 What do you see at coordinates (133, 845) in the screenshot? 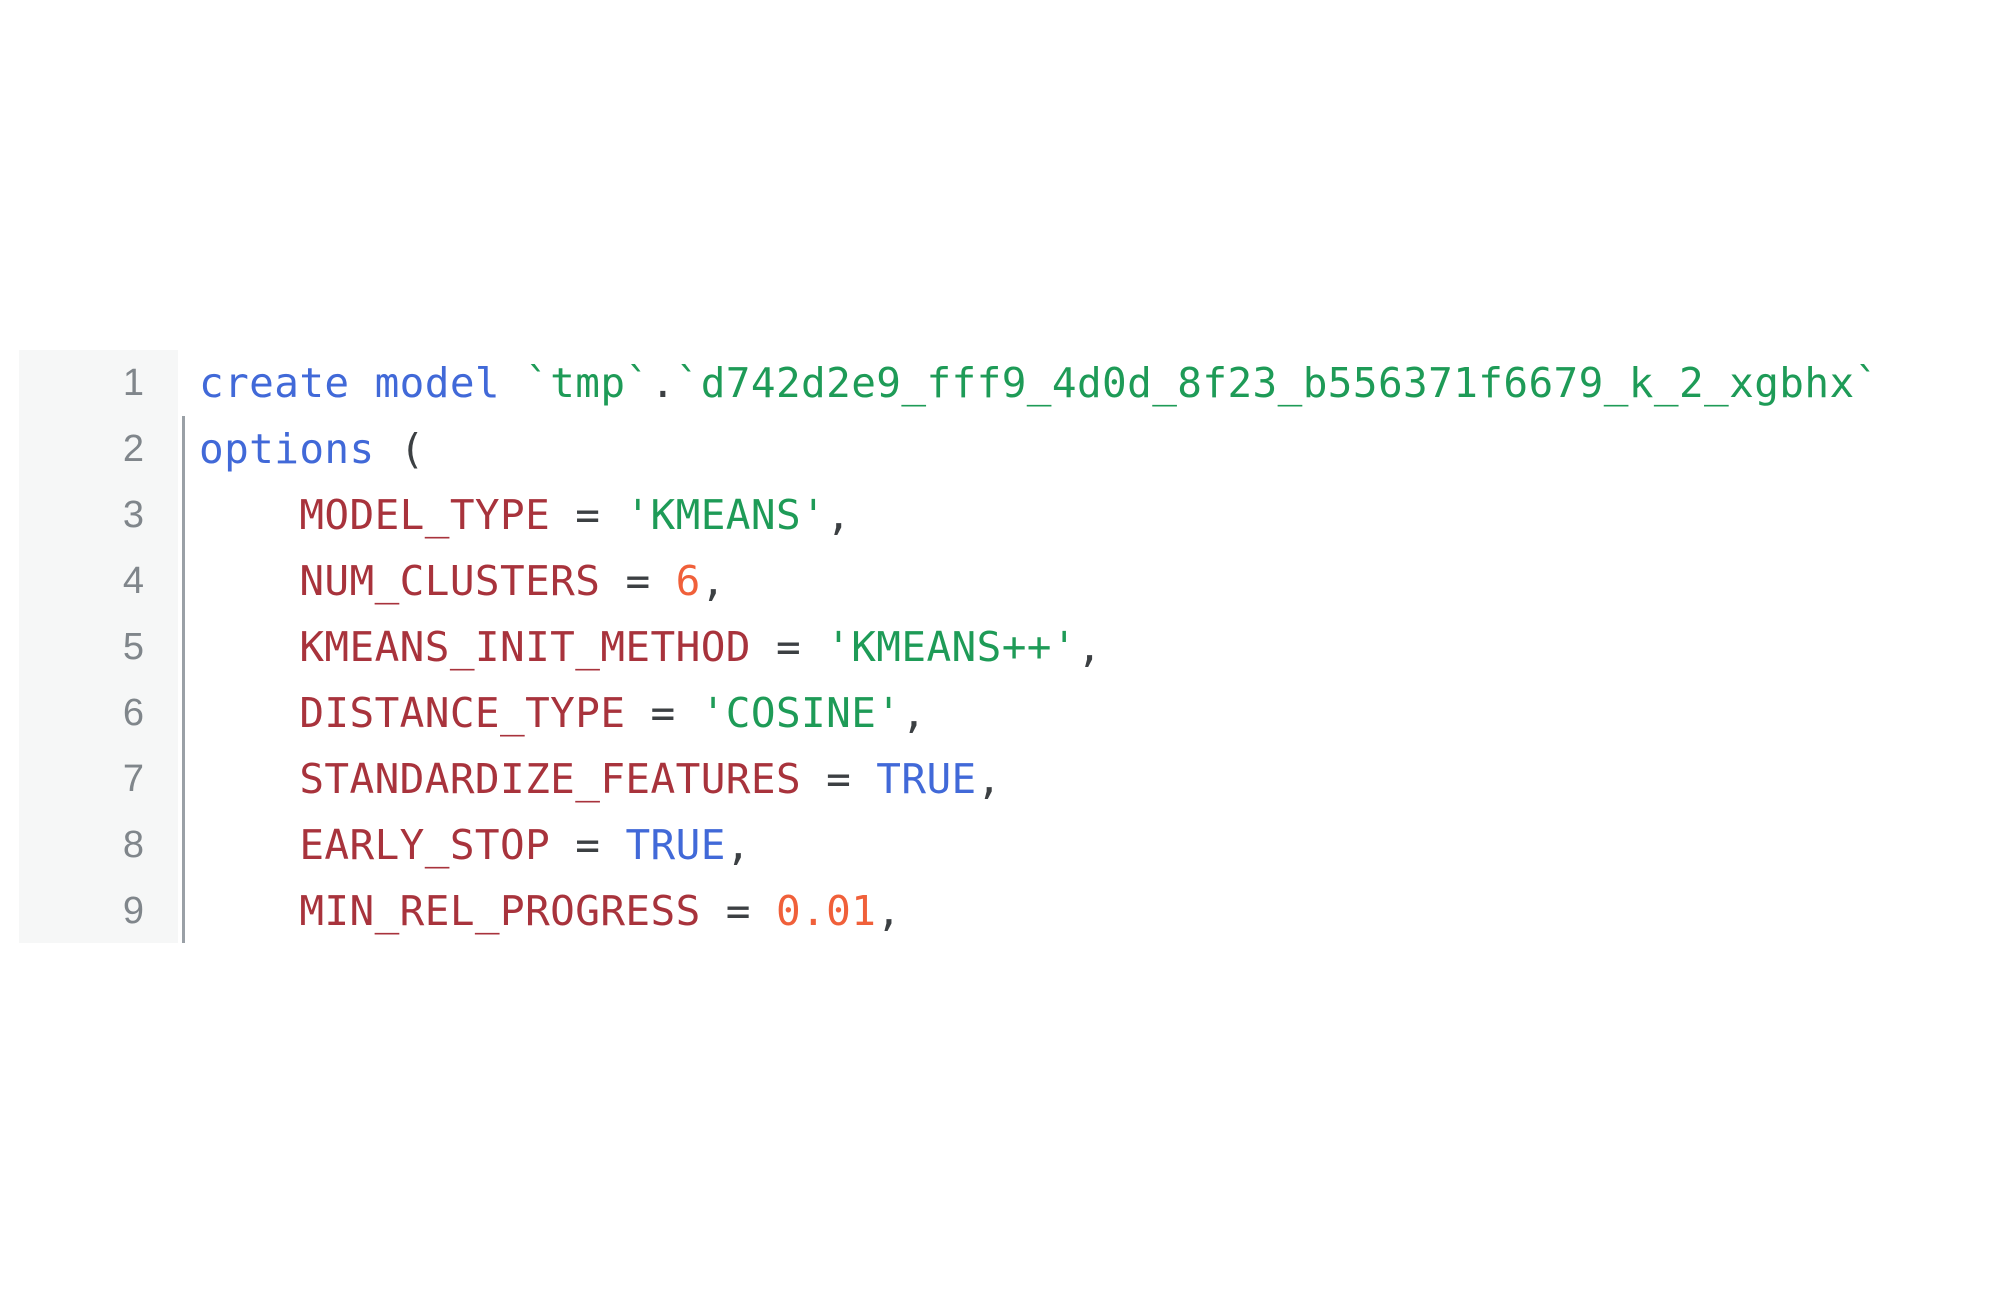
I see `line-number: 8` at bounding box center [133, 845].